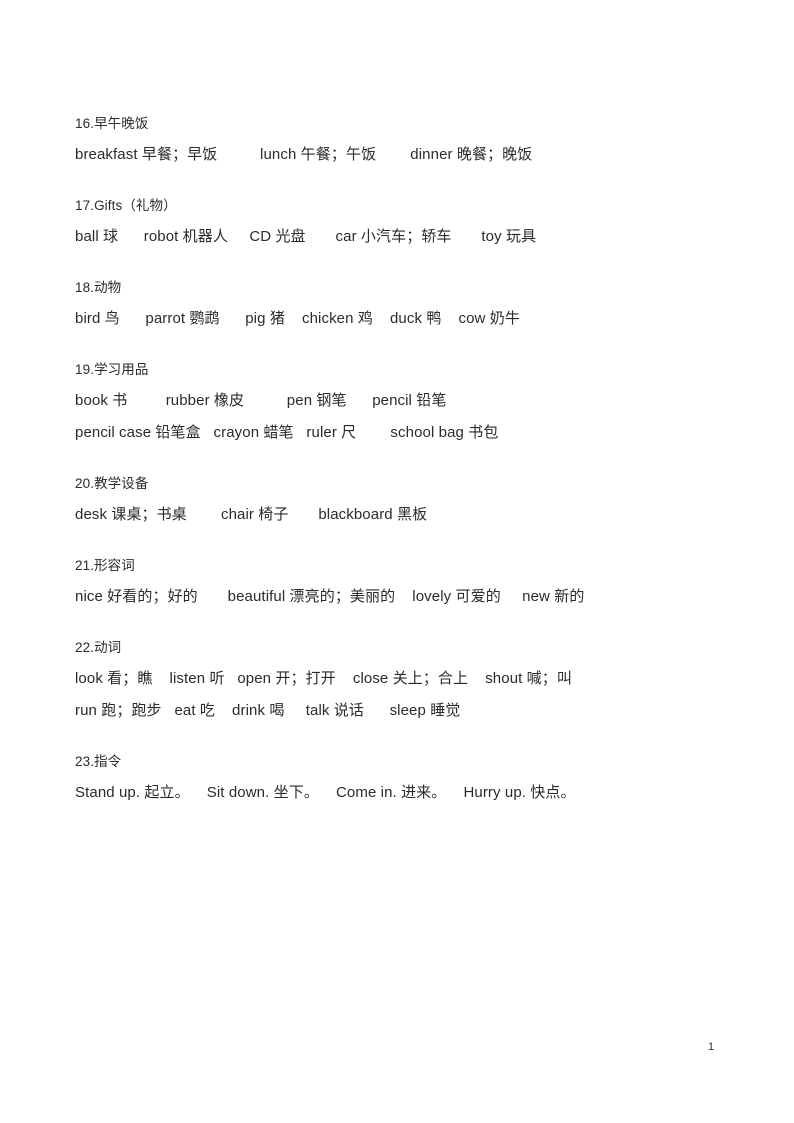 The image size is (794, 1123). Describe the element at coordinates (112, 369) in the screenshot. I see `section-heading-19: 19.学习用品` at that location.